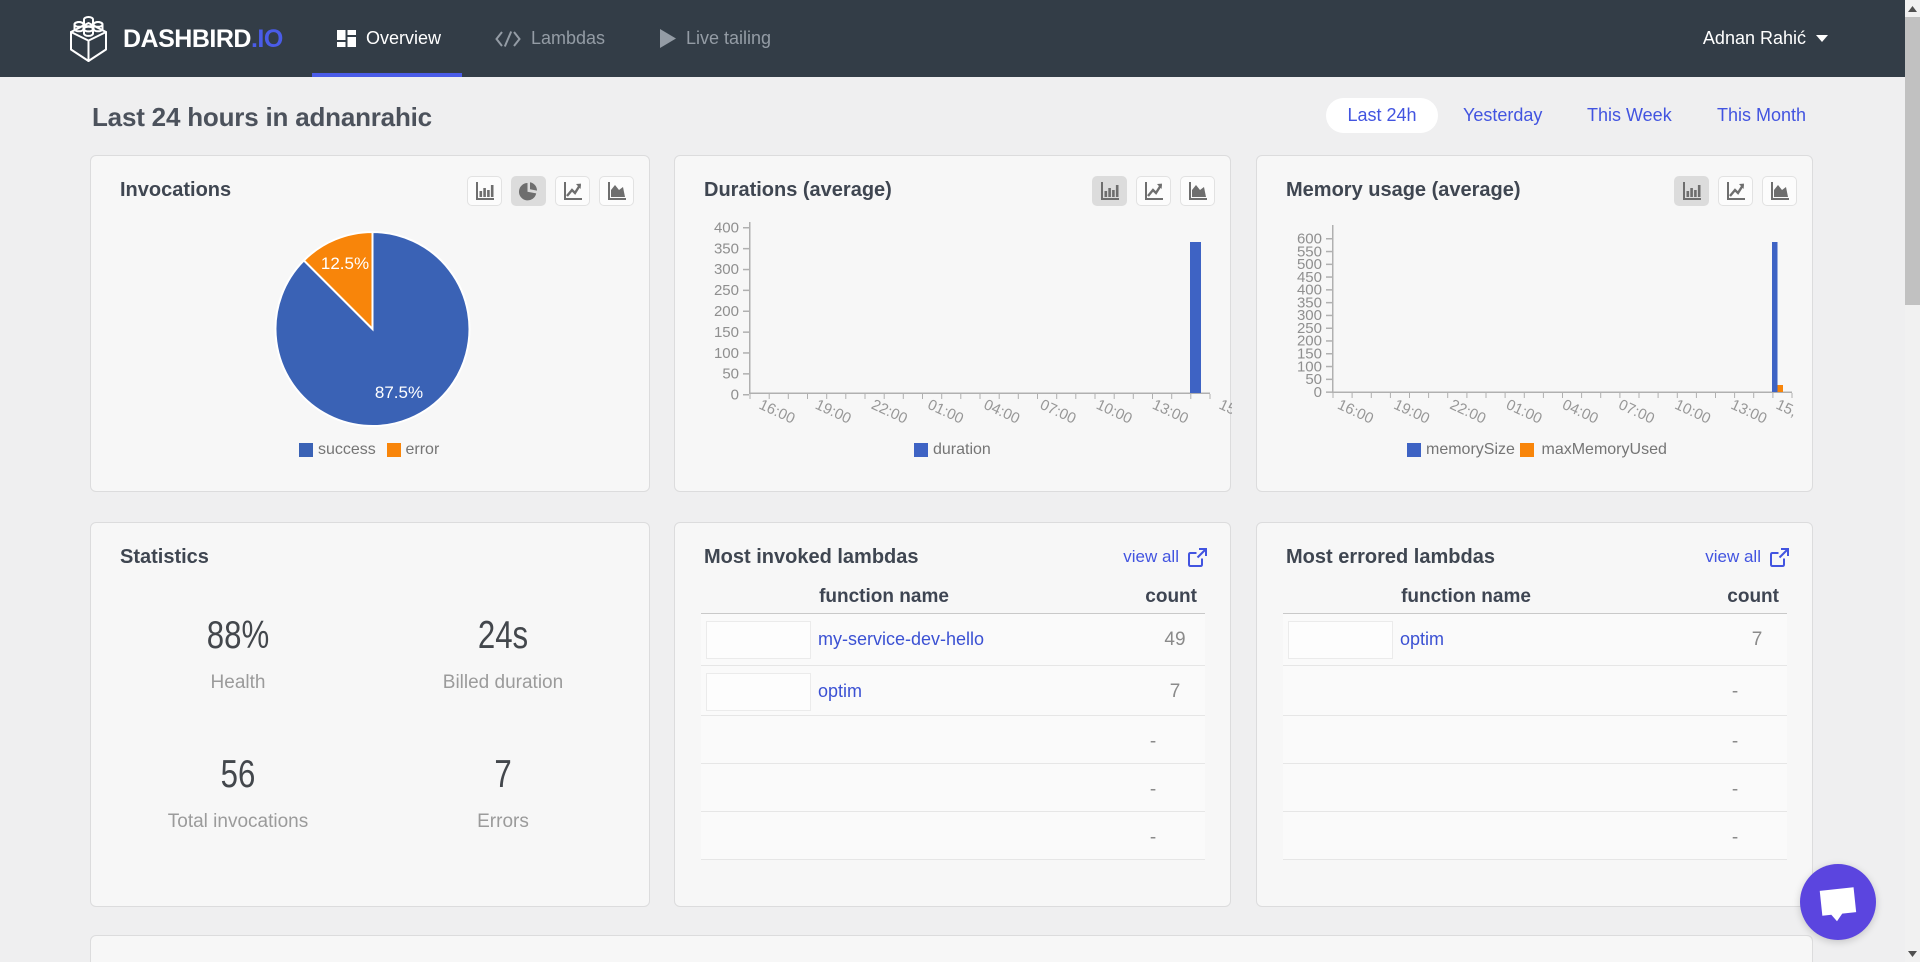 This screenshot has height=962, width=1920. I want to click on svg-text: 200, so click(726, 311).